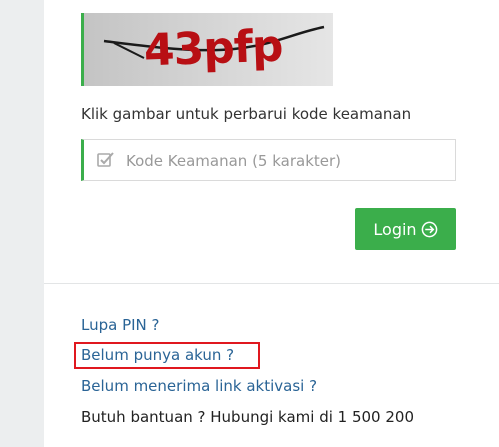 The height and width of the screenshot is (447, 499). I want to click on captcha-hint: Klik gambar untuk perbarui kode keamanan, so click(246, 114).